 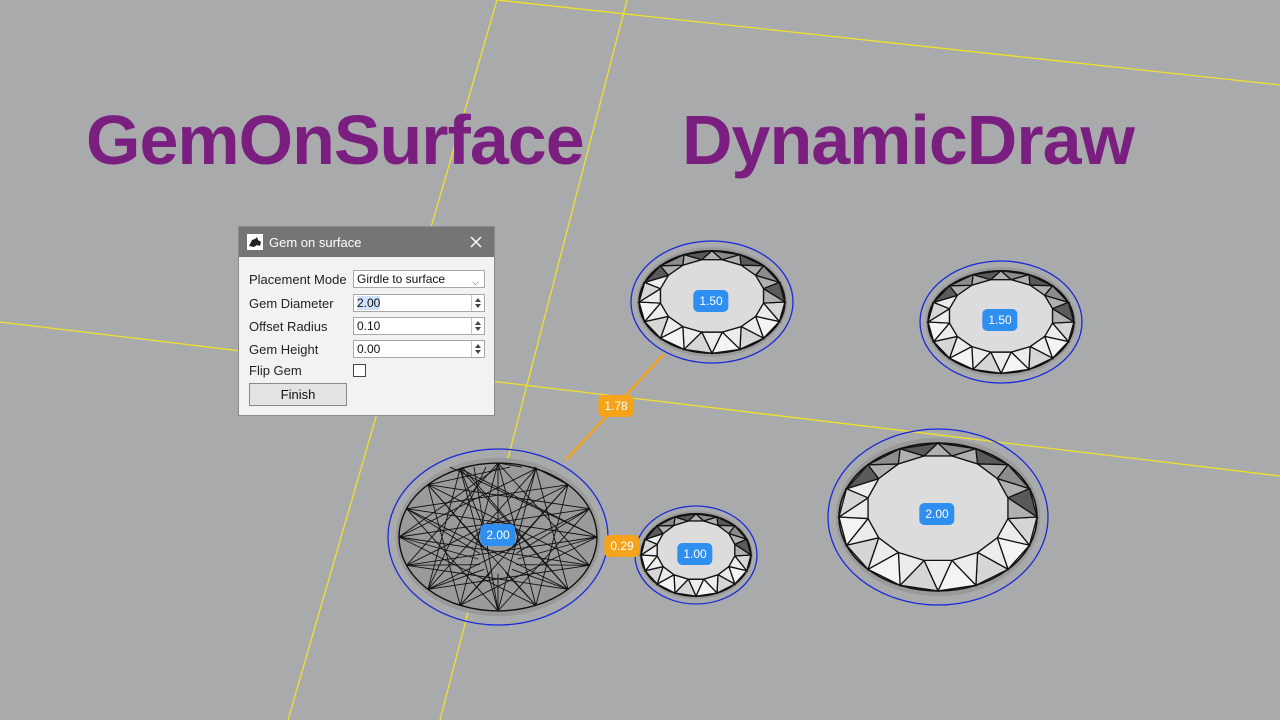 What do you see at coordinates (291, 303) in the screenshot?
I see `gem-diameter-label: Gem Diameter` at bounding box center [291, 303].